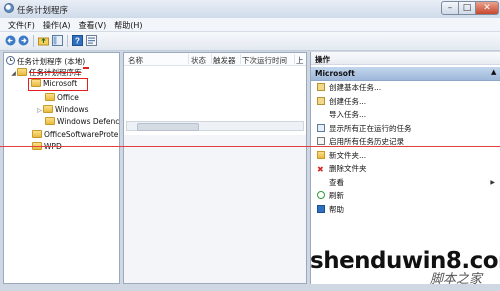 The image size is (500, 291). I want to click on tree-microsoft-label: Microsoft, so click(60, 83).